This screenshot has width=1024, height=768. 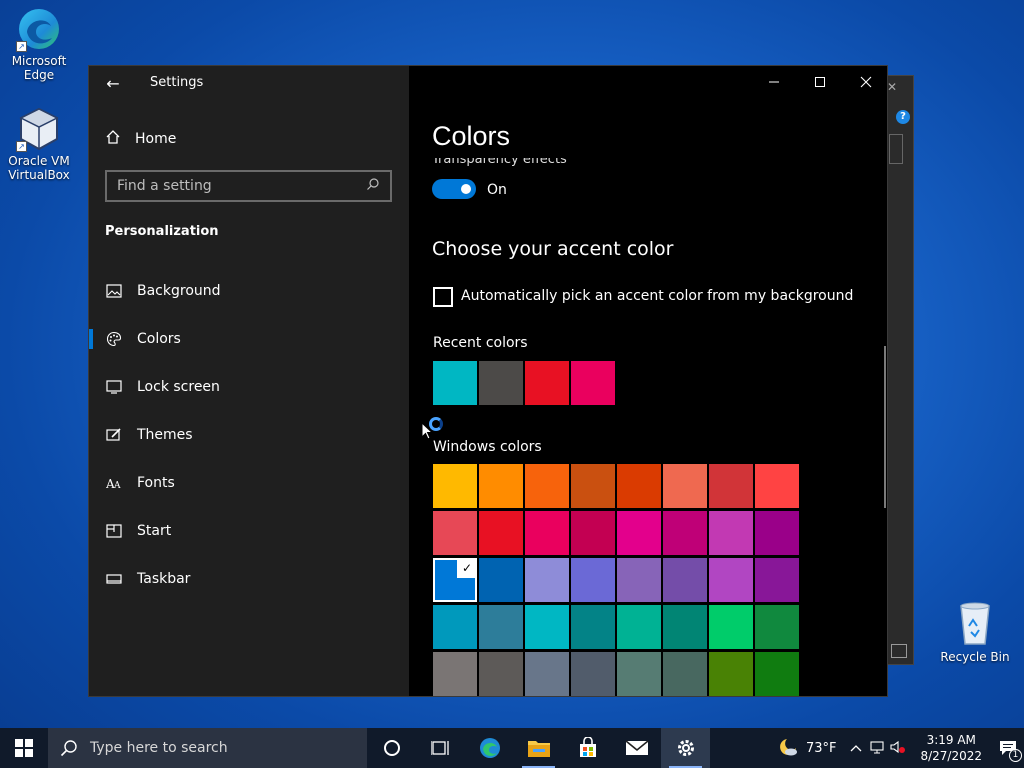 What do you see at coordinates (114, 435) in the screenshot?
I see `brush-icon` at bounding box center [114, 435].